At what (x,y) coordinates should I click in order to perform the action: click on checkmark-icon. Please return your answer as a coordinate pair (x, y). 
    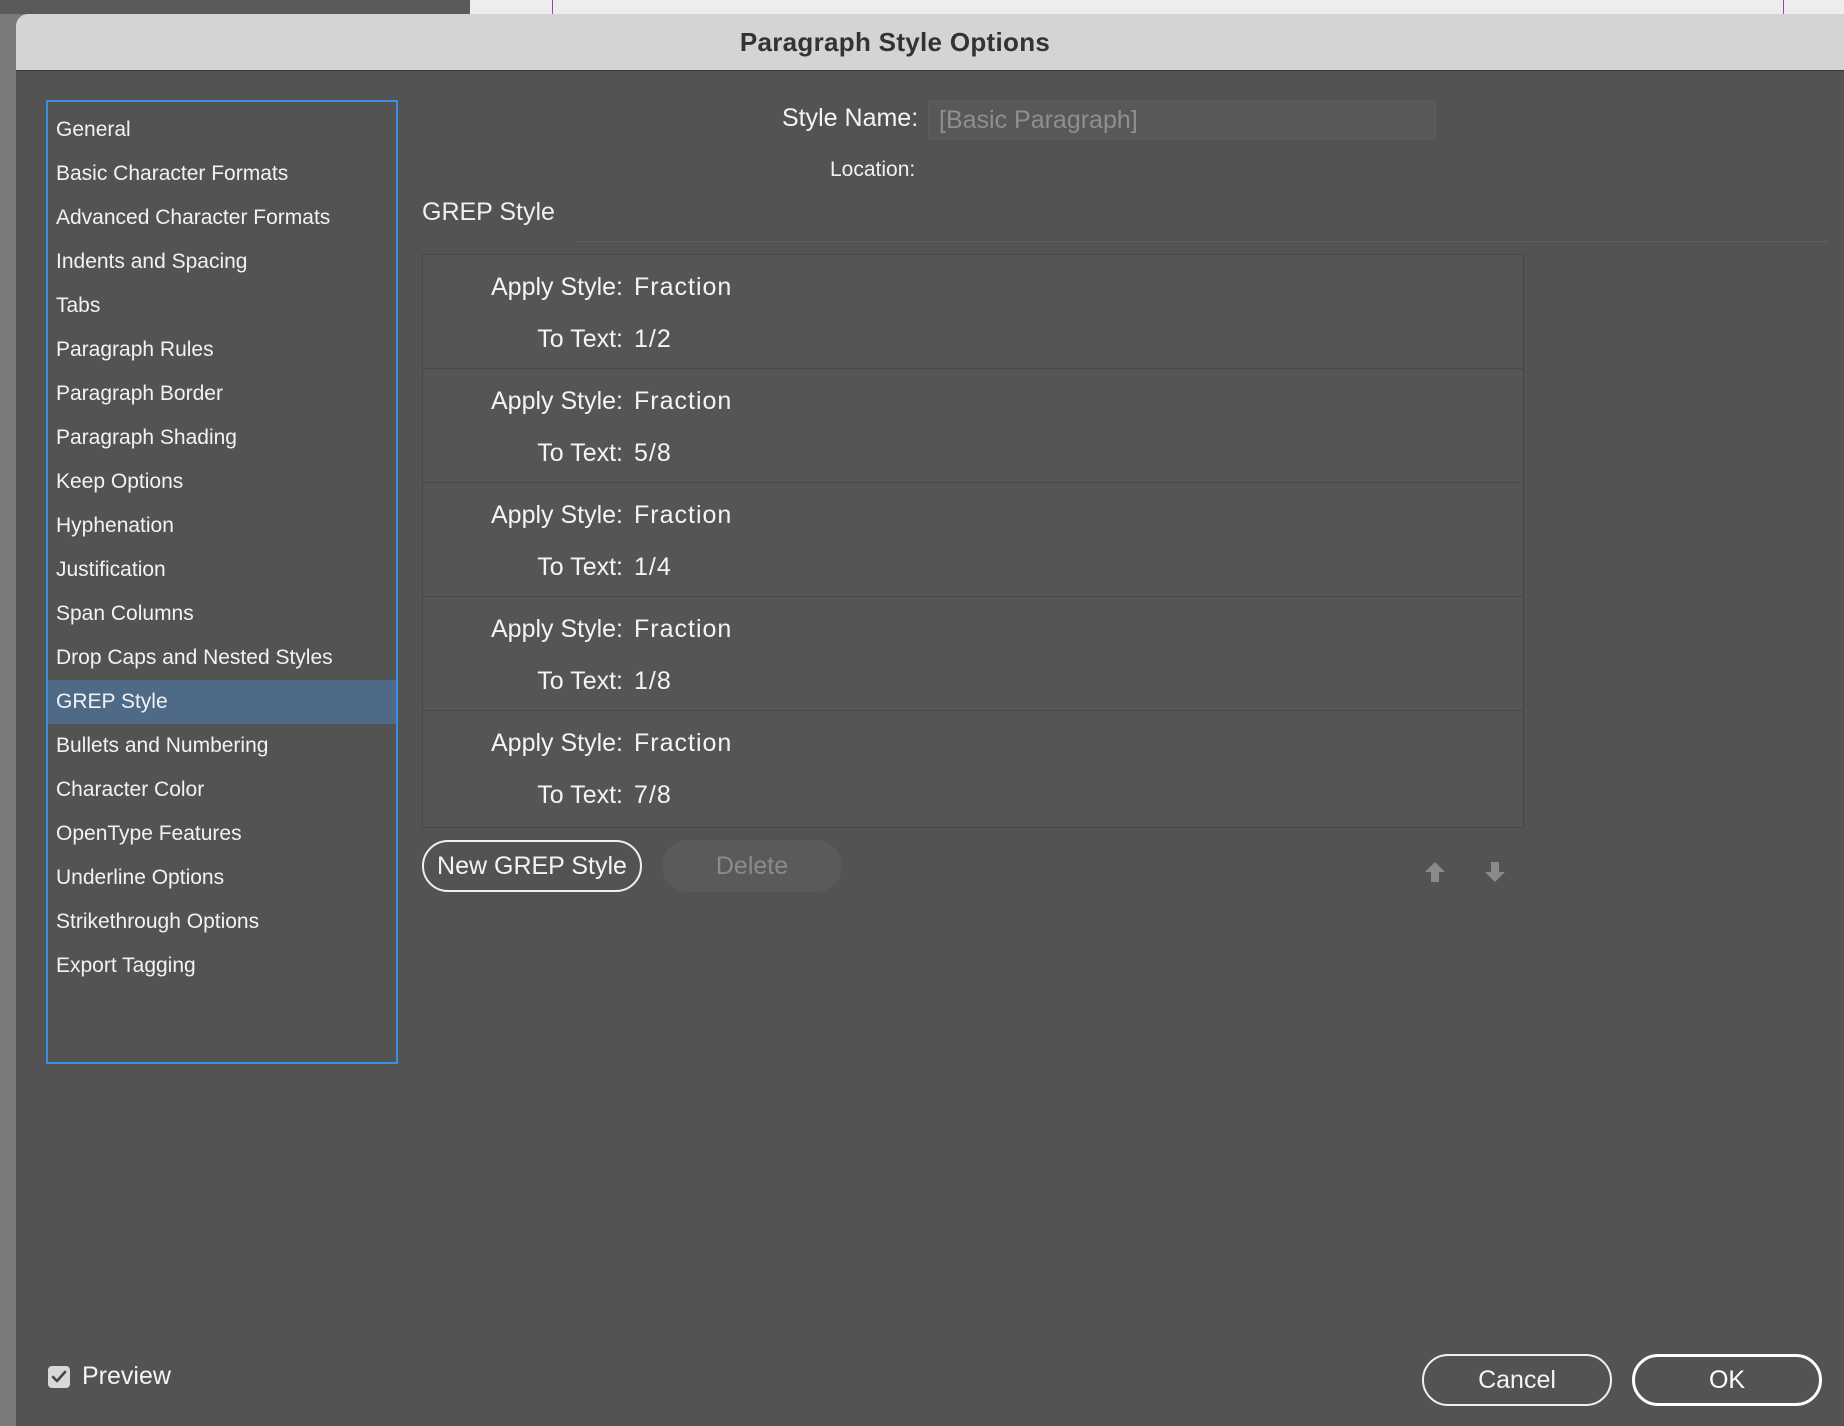
    Looking at the image, I should click on (59, 1376).